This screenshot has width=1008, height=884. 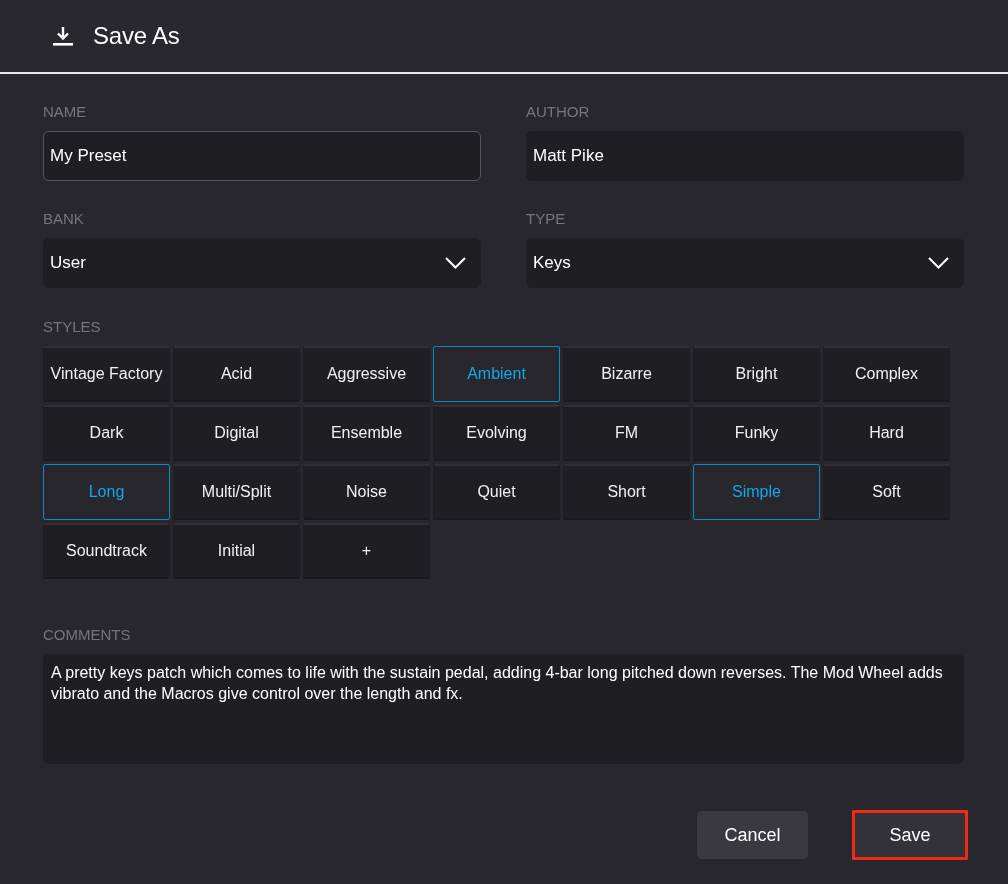 What do you see at coordinates (65, 112) in the screenshot?
I see `field-label: NAME` at bounding box center [65, 112].